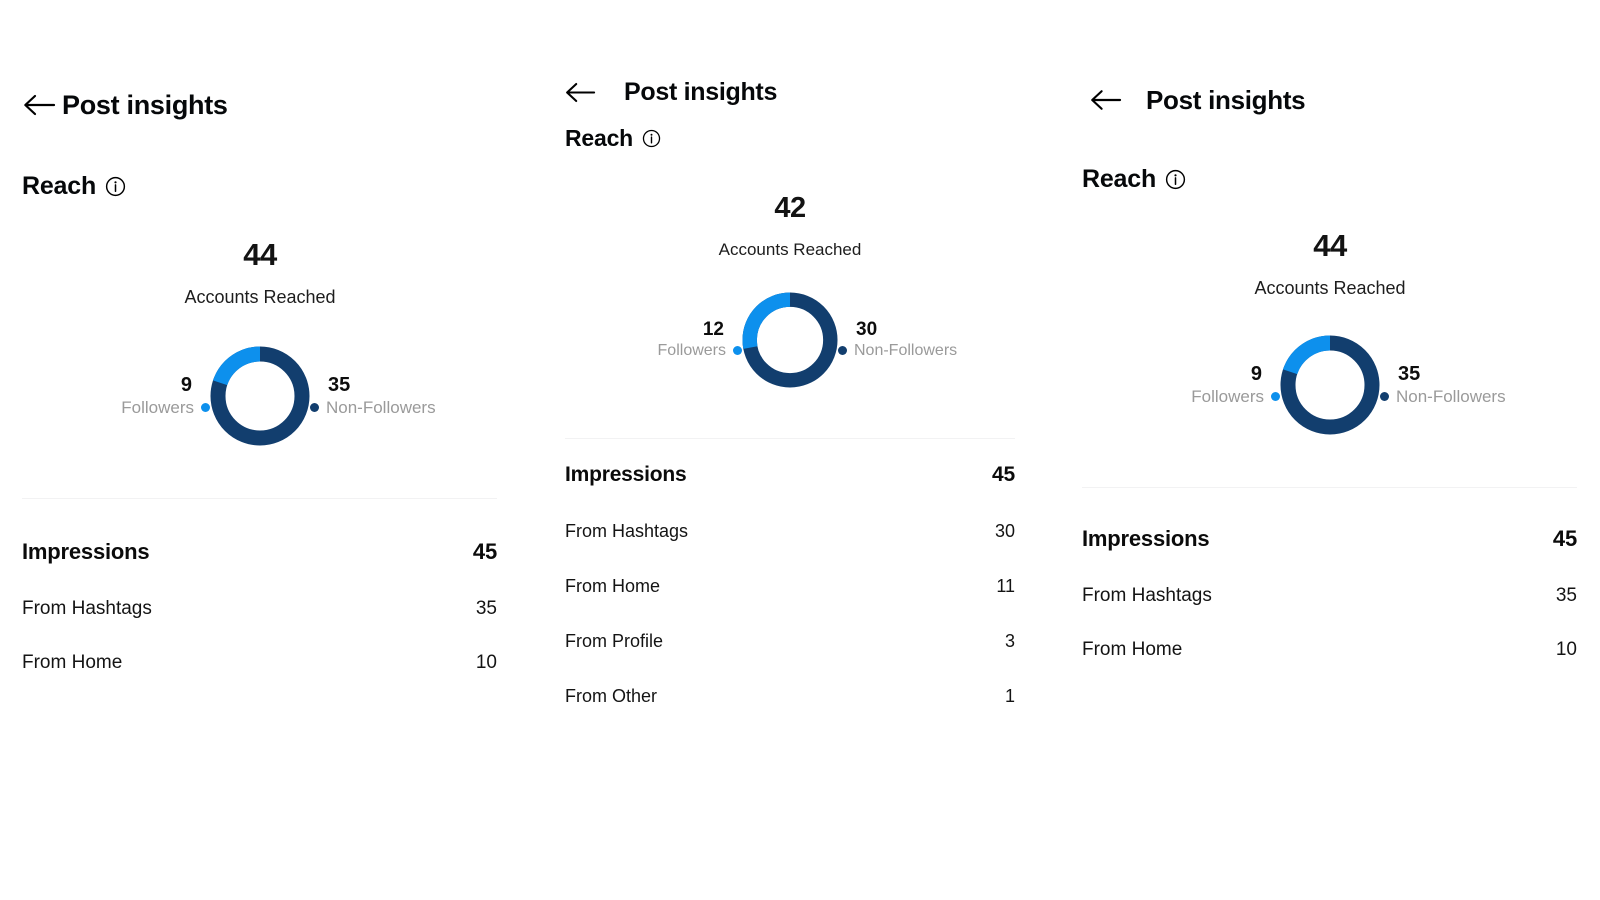 The height and width of the screenshot is (900, 1600). What do you see at coordinates (790, 696) in the screenshot?
I see `impressions-row: From Other 1` at bounding box center [790, 696].